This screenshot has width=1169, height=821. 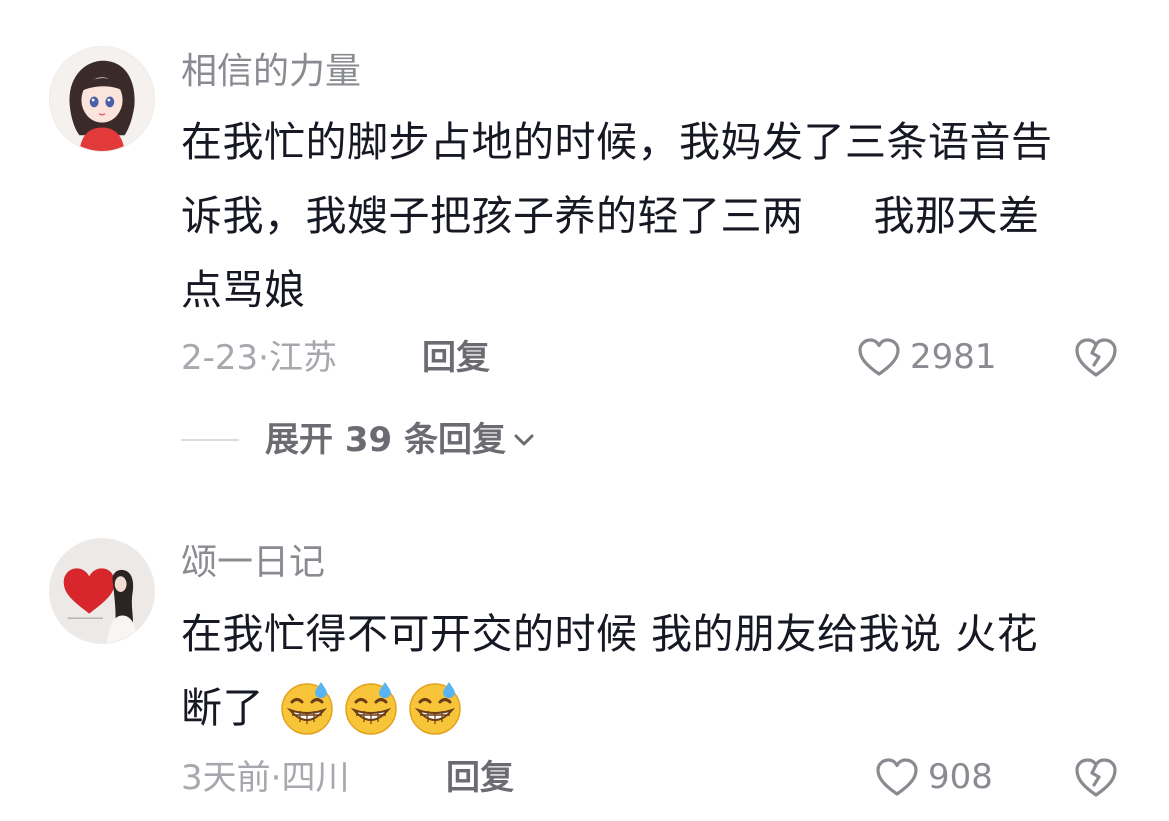 What do you see at coordinates (651, 708) in the screenshot?
I see `comment-text-line: 断了` at bounding box center [651, 708].